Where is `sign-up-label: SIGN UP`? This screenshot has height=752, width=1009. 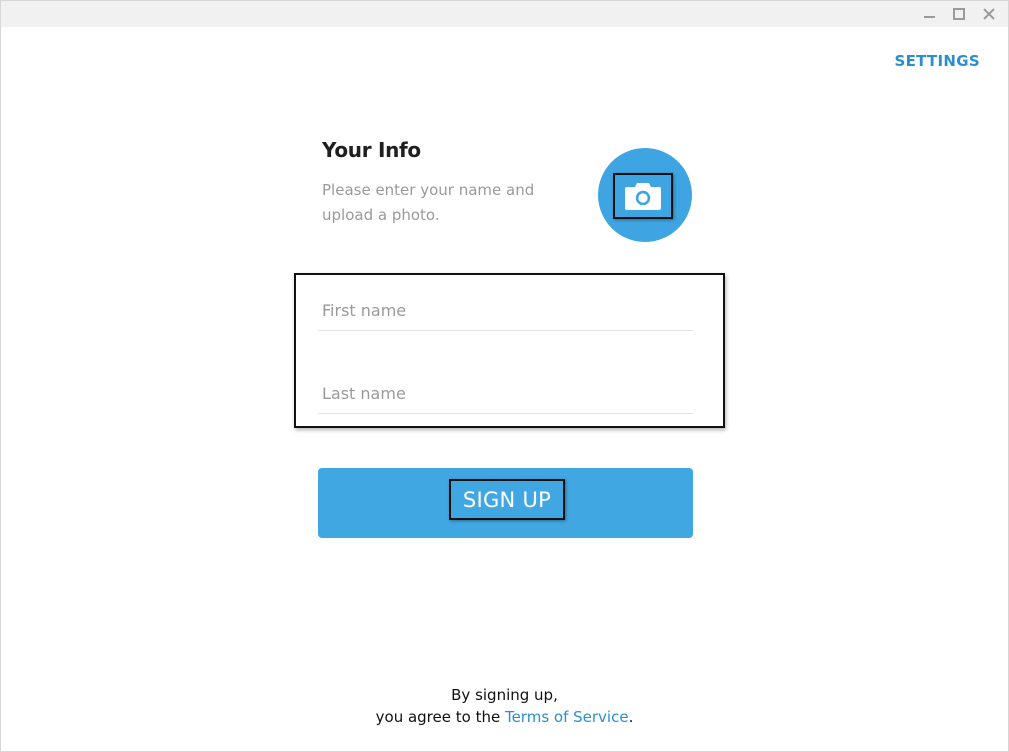 sign-up-label: SIGN UP is located at coordinates (507, 499).